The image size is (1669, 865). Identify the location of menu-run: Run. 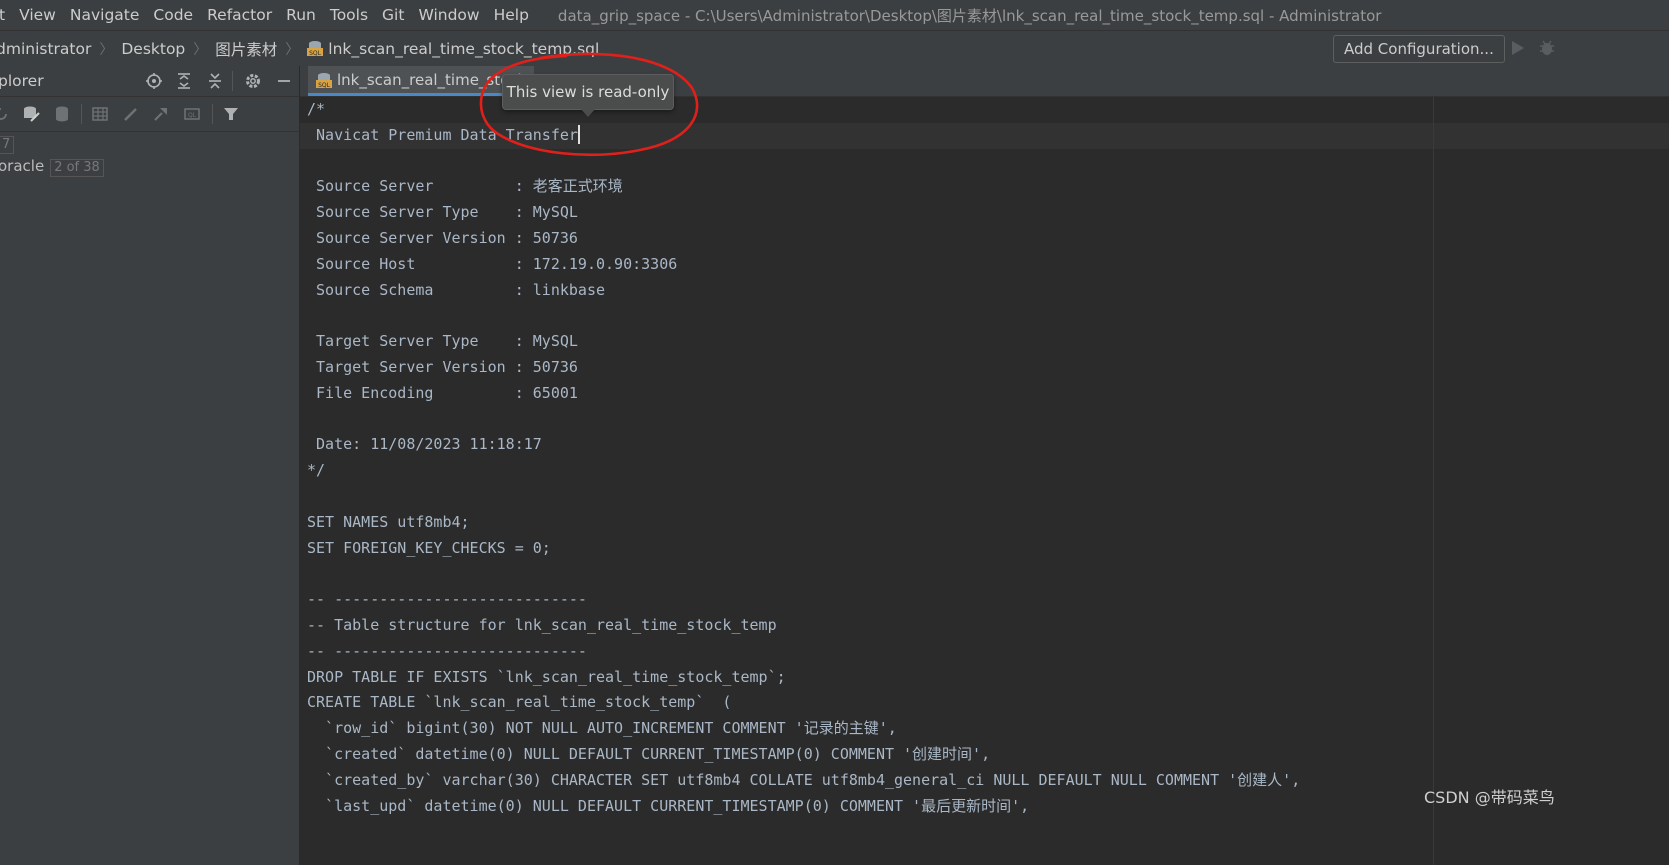
(301, 15).